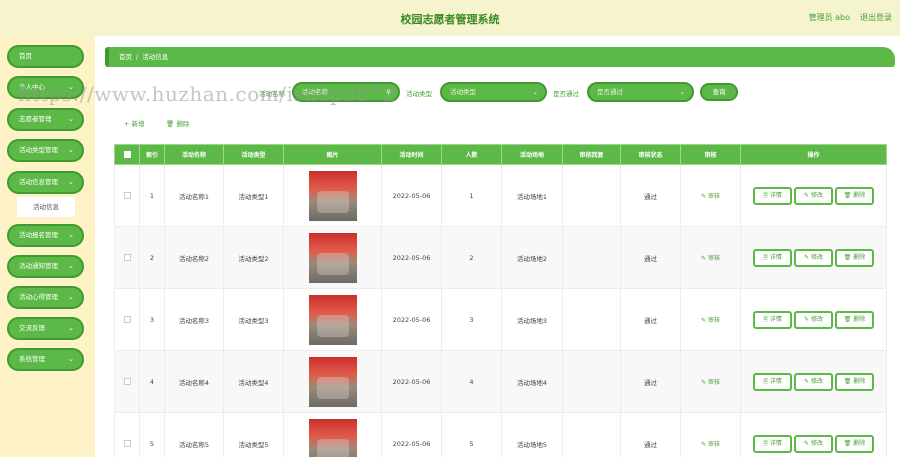  Describe the element at coordinates (253, 257) in the screenshot. I see `cell-type: 活动类型2` at that location.